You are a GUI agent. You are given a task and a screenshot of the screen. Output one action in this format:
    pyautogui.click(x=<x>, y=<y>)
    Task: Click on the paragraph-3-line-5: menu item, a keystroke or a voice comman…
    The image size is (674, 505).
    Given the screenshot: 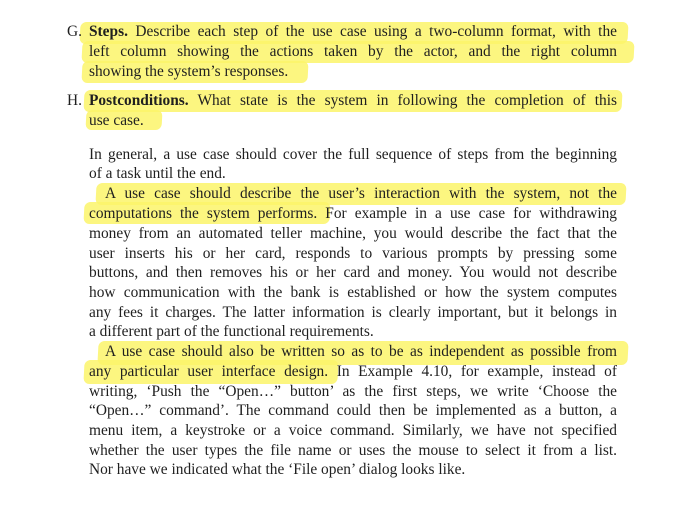 What is the action you would take?
    pyautogui.click(x=353, y=430)
    